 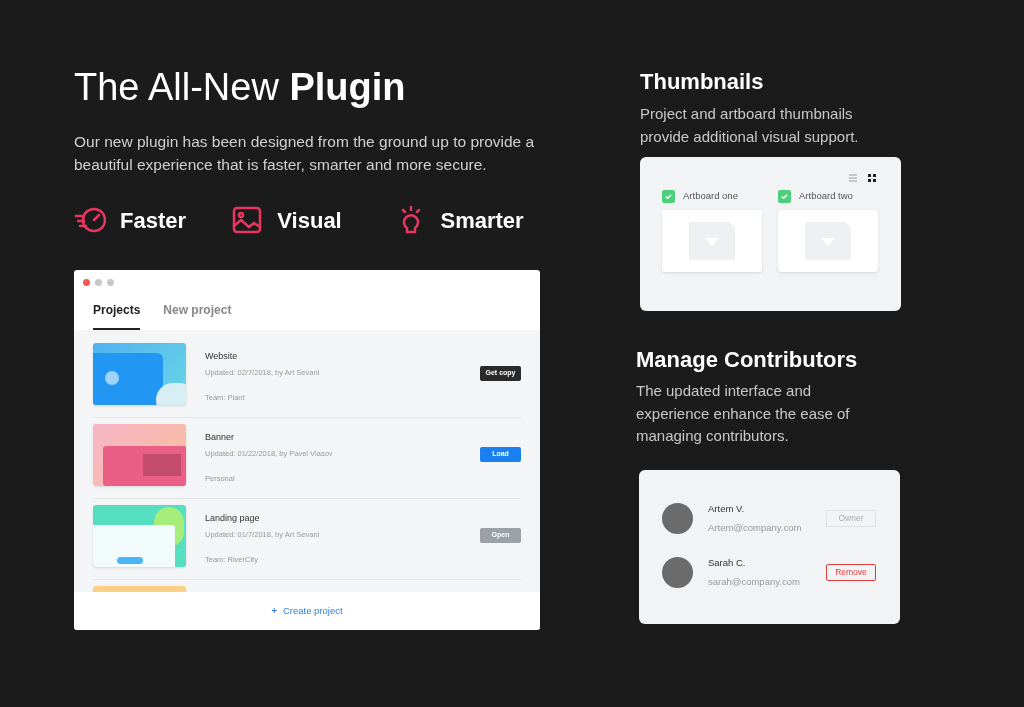 I want to click on contributor-name: Artem V., so click(x=727, y=509).